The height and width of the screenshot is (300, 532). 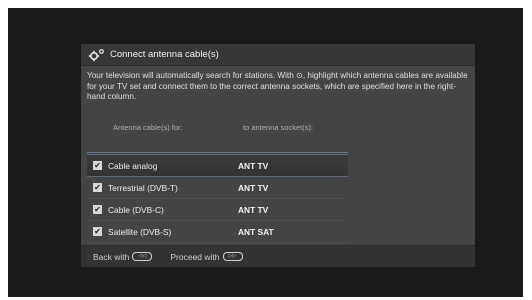 What do you see at coordinates (217, 232) in the screenshot?
I see `list-item-satellite: ✔ Satellite (DVB-S) ANT SAT` at bounding box center [217, 232].